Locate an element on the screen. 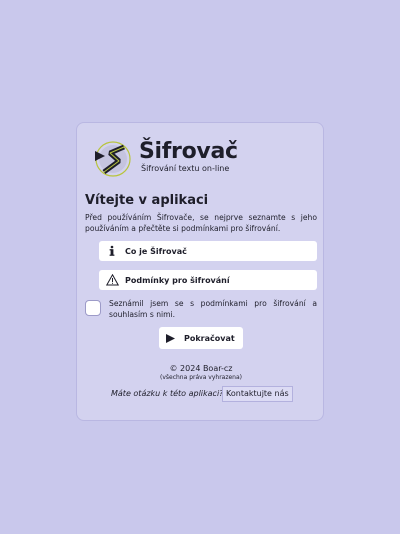 This screenshot has width=400, height=534. terms-button: Podmínky pro šifrování is located at coordinates (208, 280).